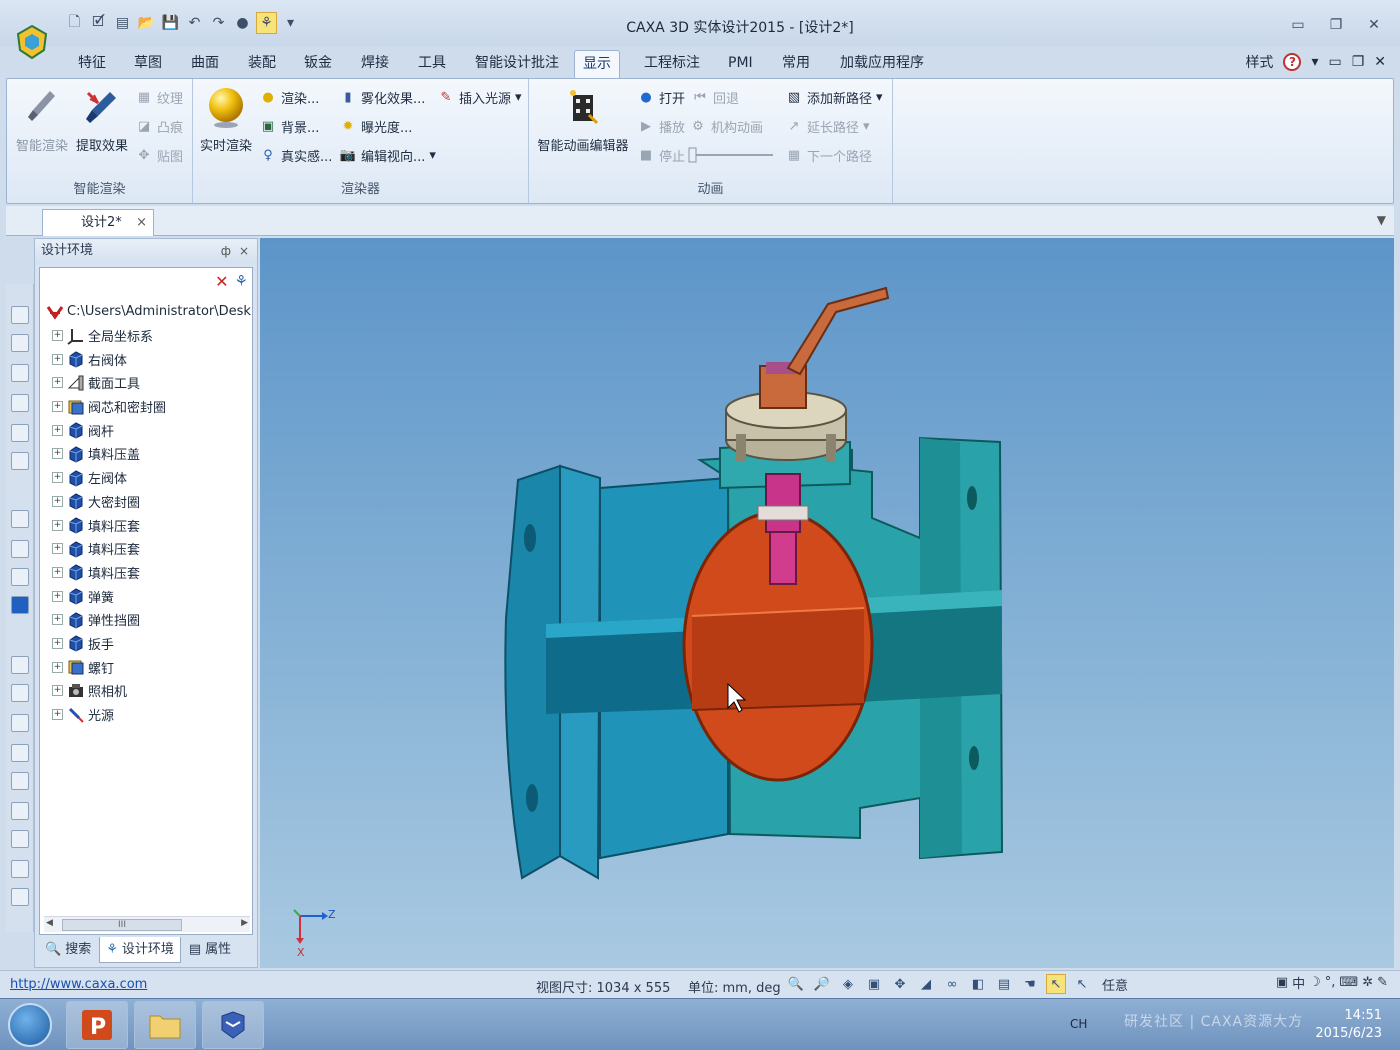 This screenshot has height=1050, width=1400. Describe the element at coordinates (848, 984) in the screenshot. I see `orbit-icon: ◈` at that location.